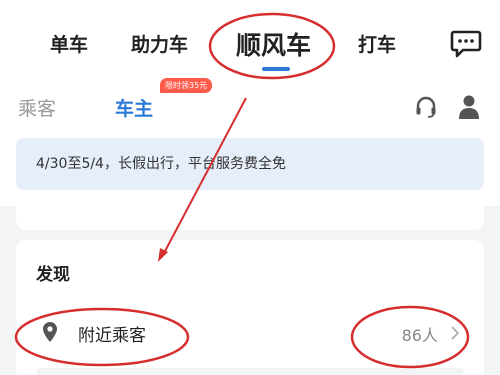 The image size is (500, 375). Describe the element at coordinates (53, 275) in the screenshot. I see `section-title: 发现` at that location.